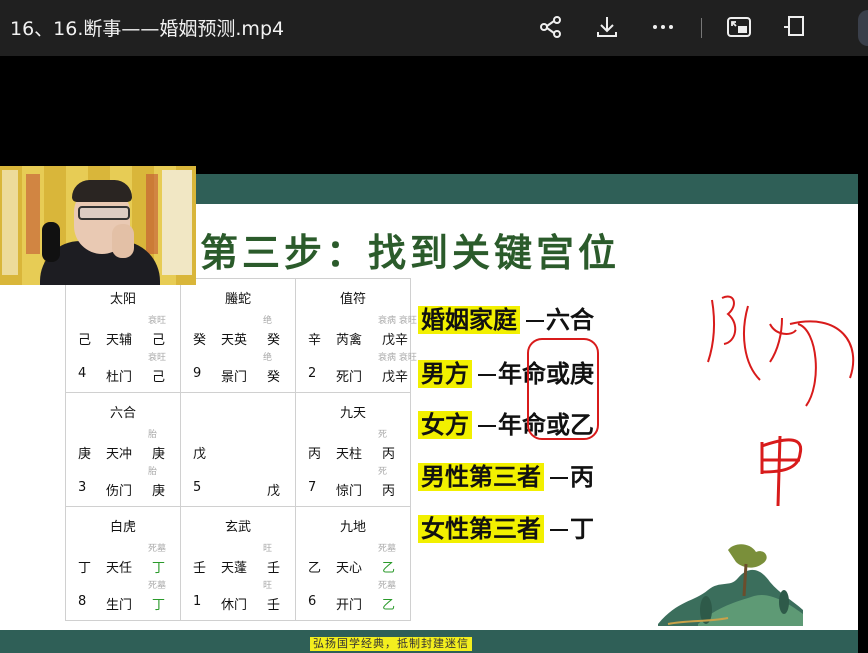  What do you see at coordinates (739, 27) in the screenshot?
I see `picture-in-picture-icon` at bounding box center [739, 27].